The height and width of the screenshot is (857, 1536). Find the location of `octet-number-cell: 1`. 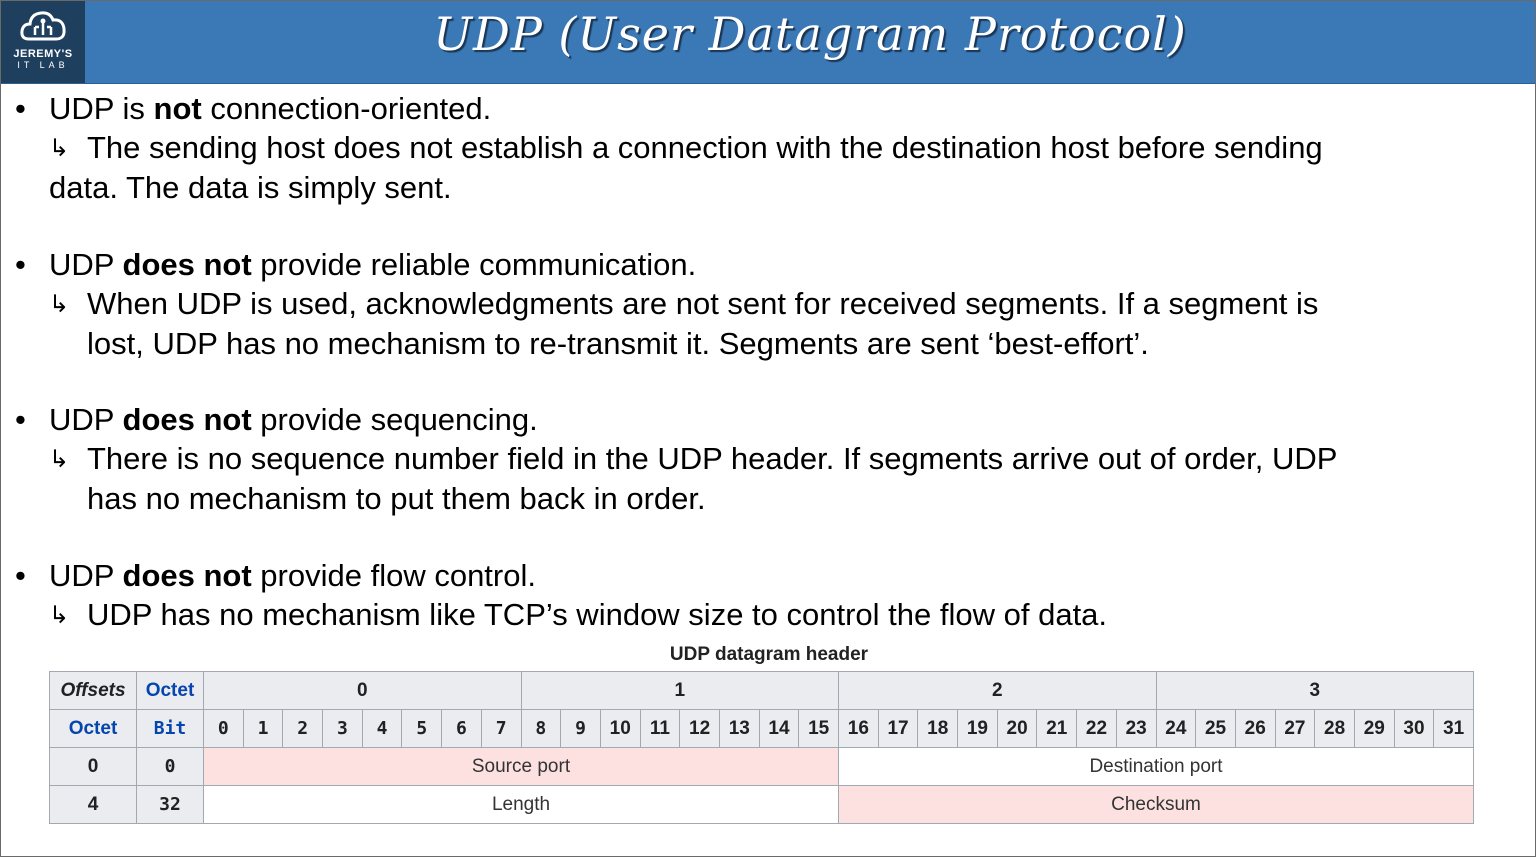

octet-number-cell: 1 is located at coordinates (679, 690).